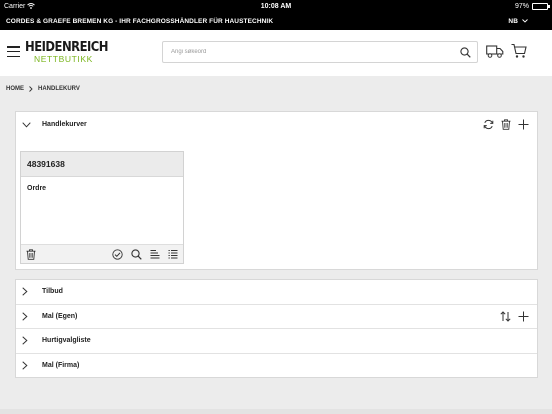  Describe the element at coordinates (276, 366) in the screenshot. I see `section-mal-firma: Mal (Firma)` at that location.